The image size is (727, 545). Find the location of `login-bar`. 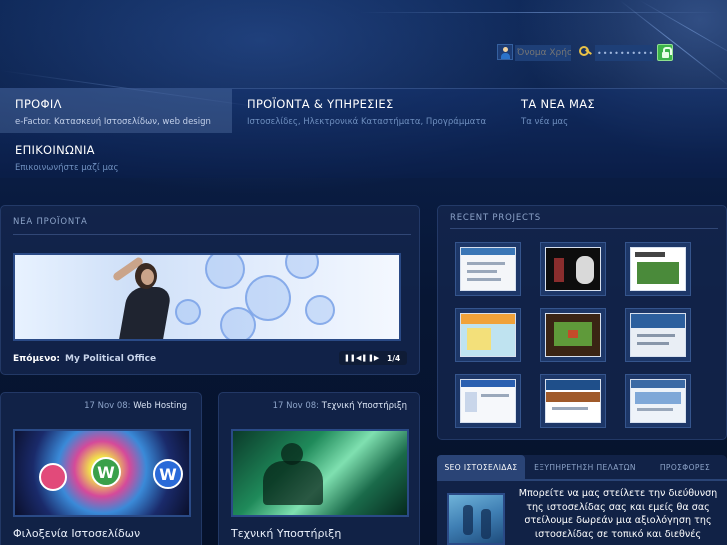

login-bar is located at coordinates (587, 53).